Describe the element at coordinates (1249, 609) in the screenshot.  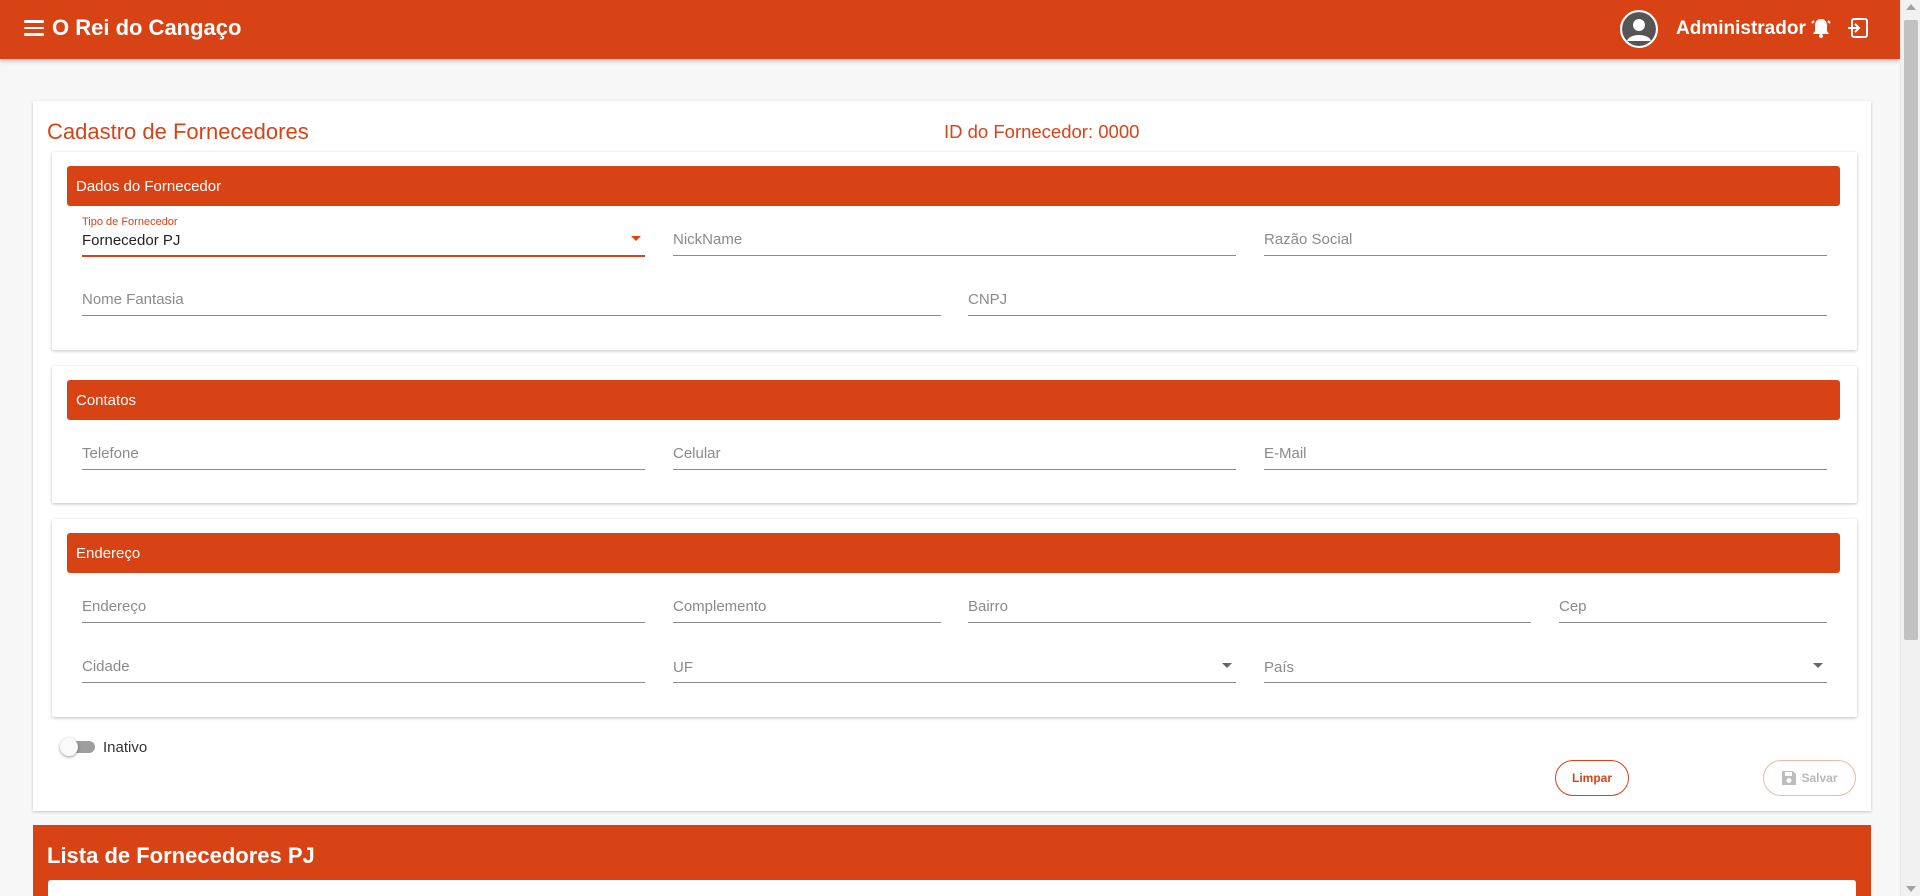
I see `bairro-input` at that location.